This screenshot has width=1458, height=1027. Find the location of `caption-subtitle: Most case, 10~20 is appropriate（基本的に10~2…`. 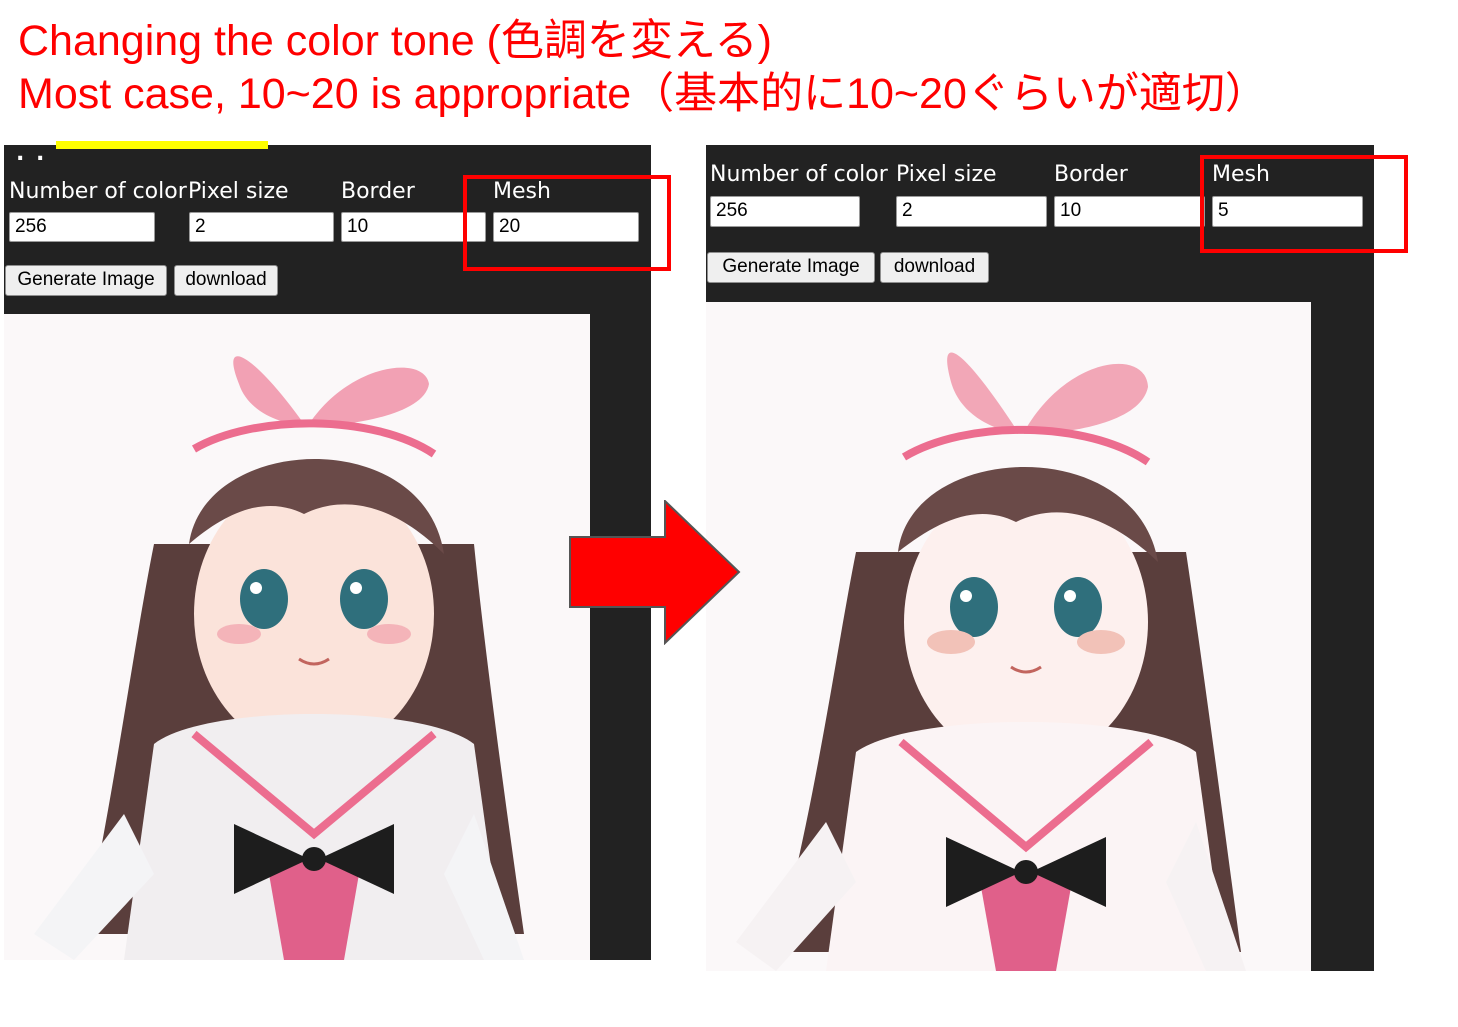

caption-subtitle: Most case, 10~20 is appropriate（基本的に10~2… is located at coordinates (643, 94).